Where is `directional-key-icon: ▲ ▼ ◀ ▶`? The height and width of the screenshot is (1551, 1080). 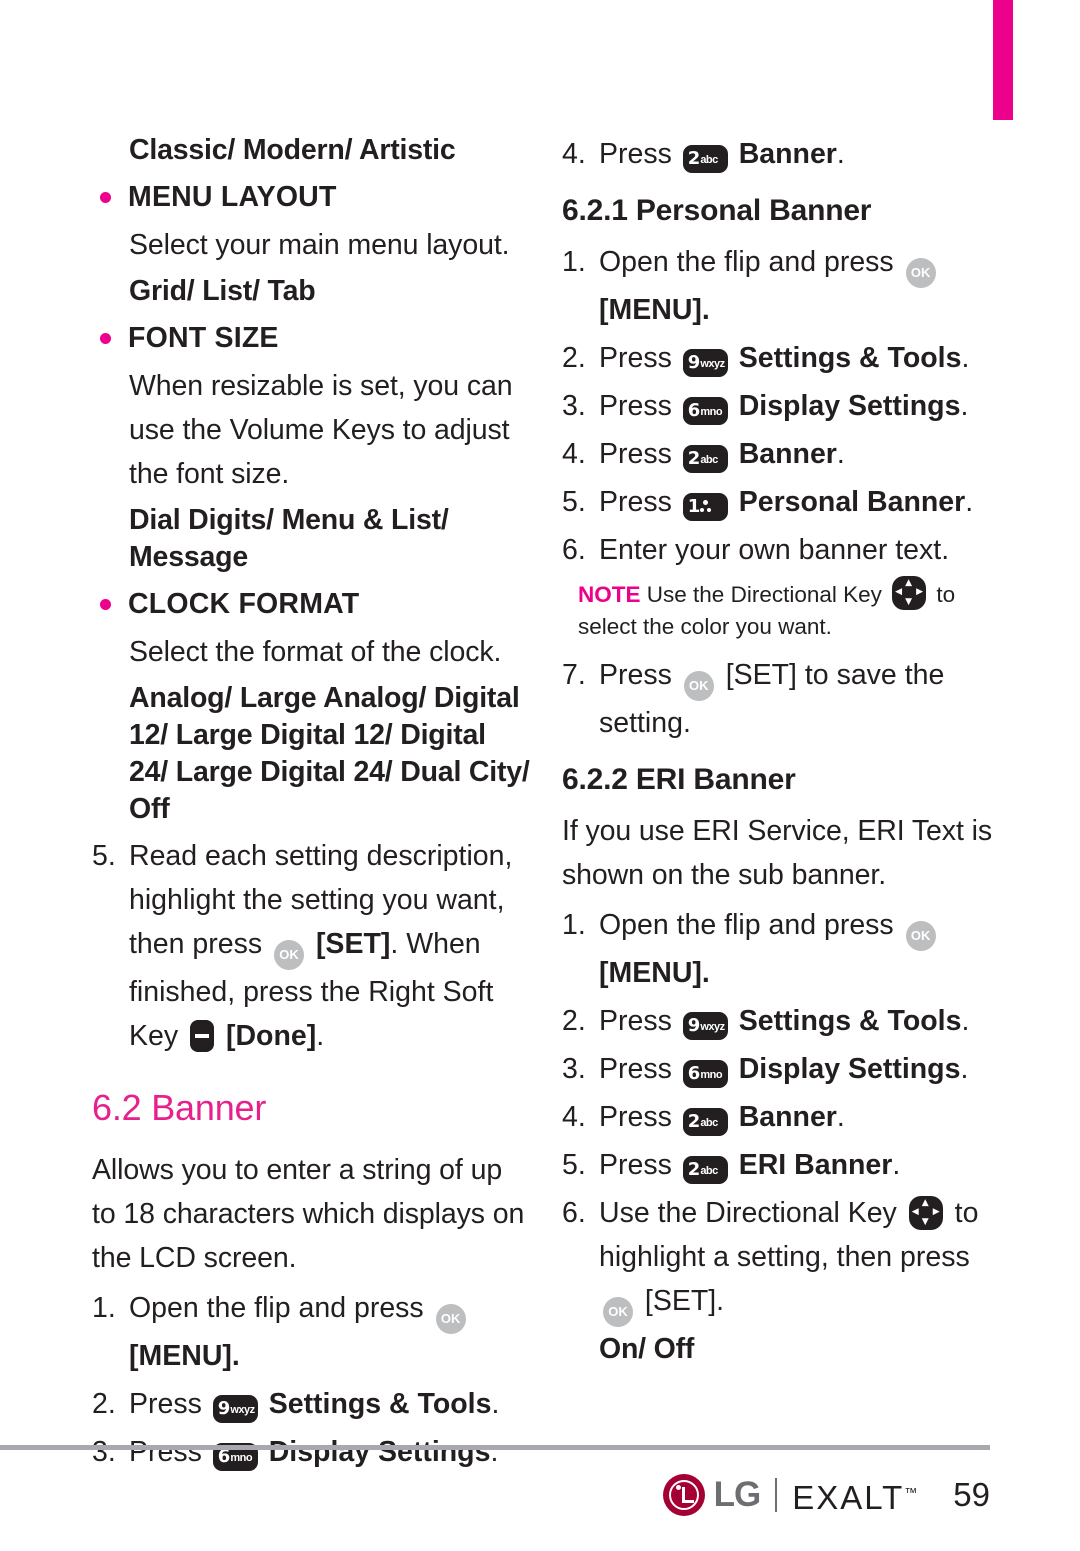 directional-key-icon: ▲ ▼ ◀ ▶ is located at coordinates (925, 1213).